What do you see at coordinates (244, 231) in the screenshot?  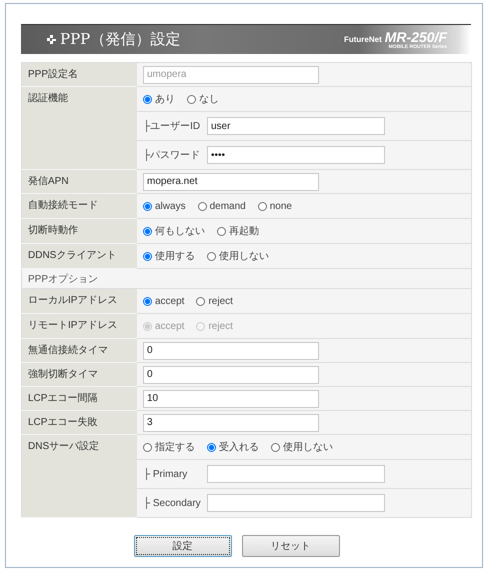 I see `option-label: 再起動` at bounding box center [244, 231].